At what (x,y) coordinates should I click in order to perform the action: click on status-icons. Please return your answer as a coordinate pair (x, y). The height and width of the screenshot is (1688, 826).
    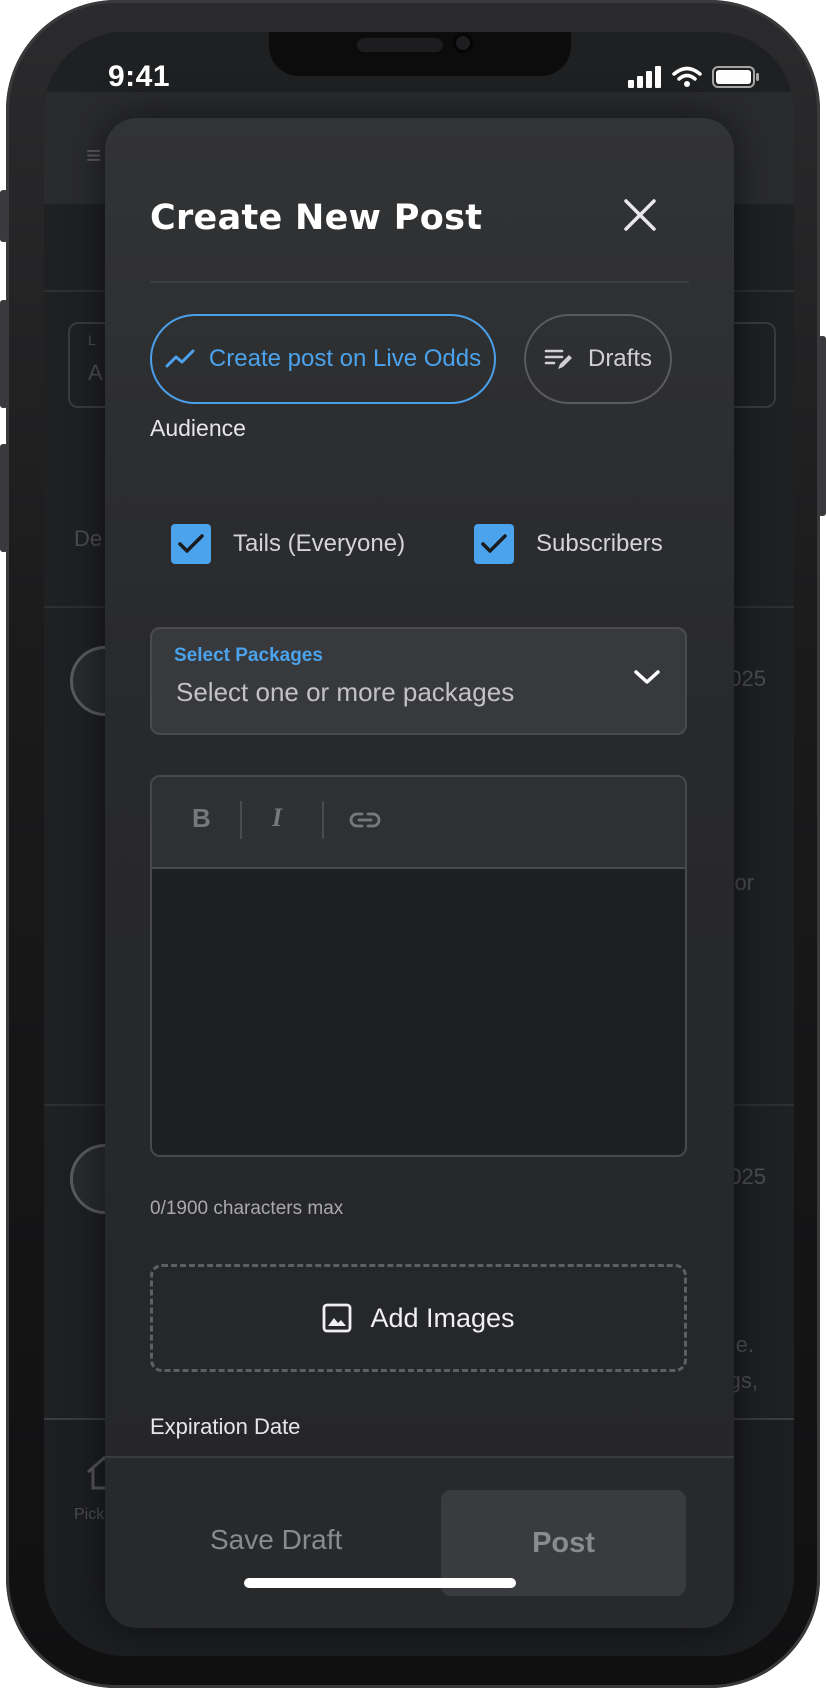
    Looking at the image, I should click on (694, 77).